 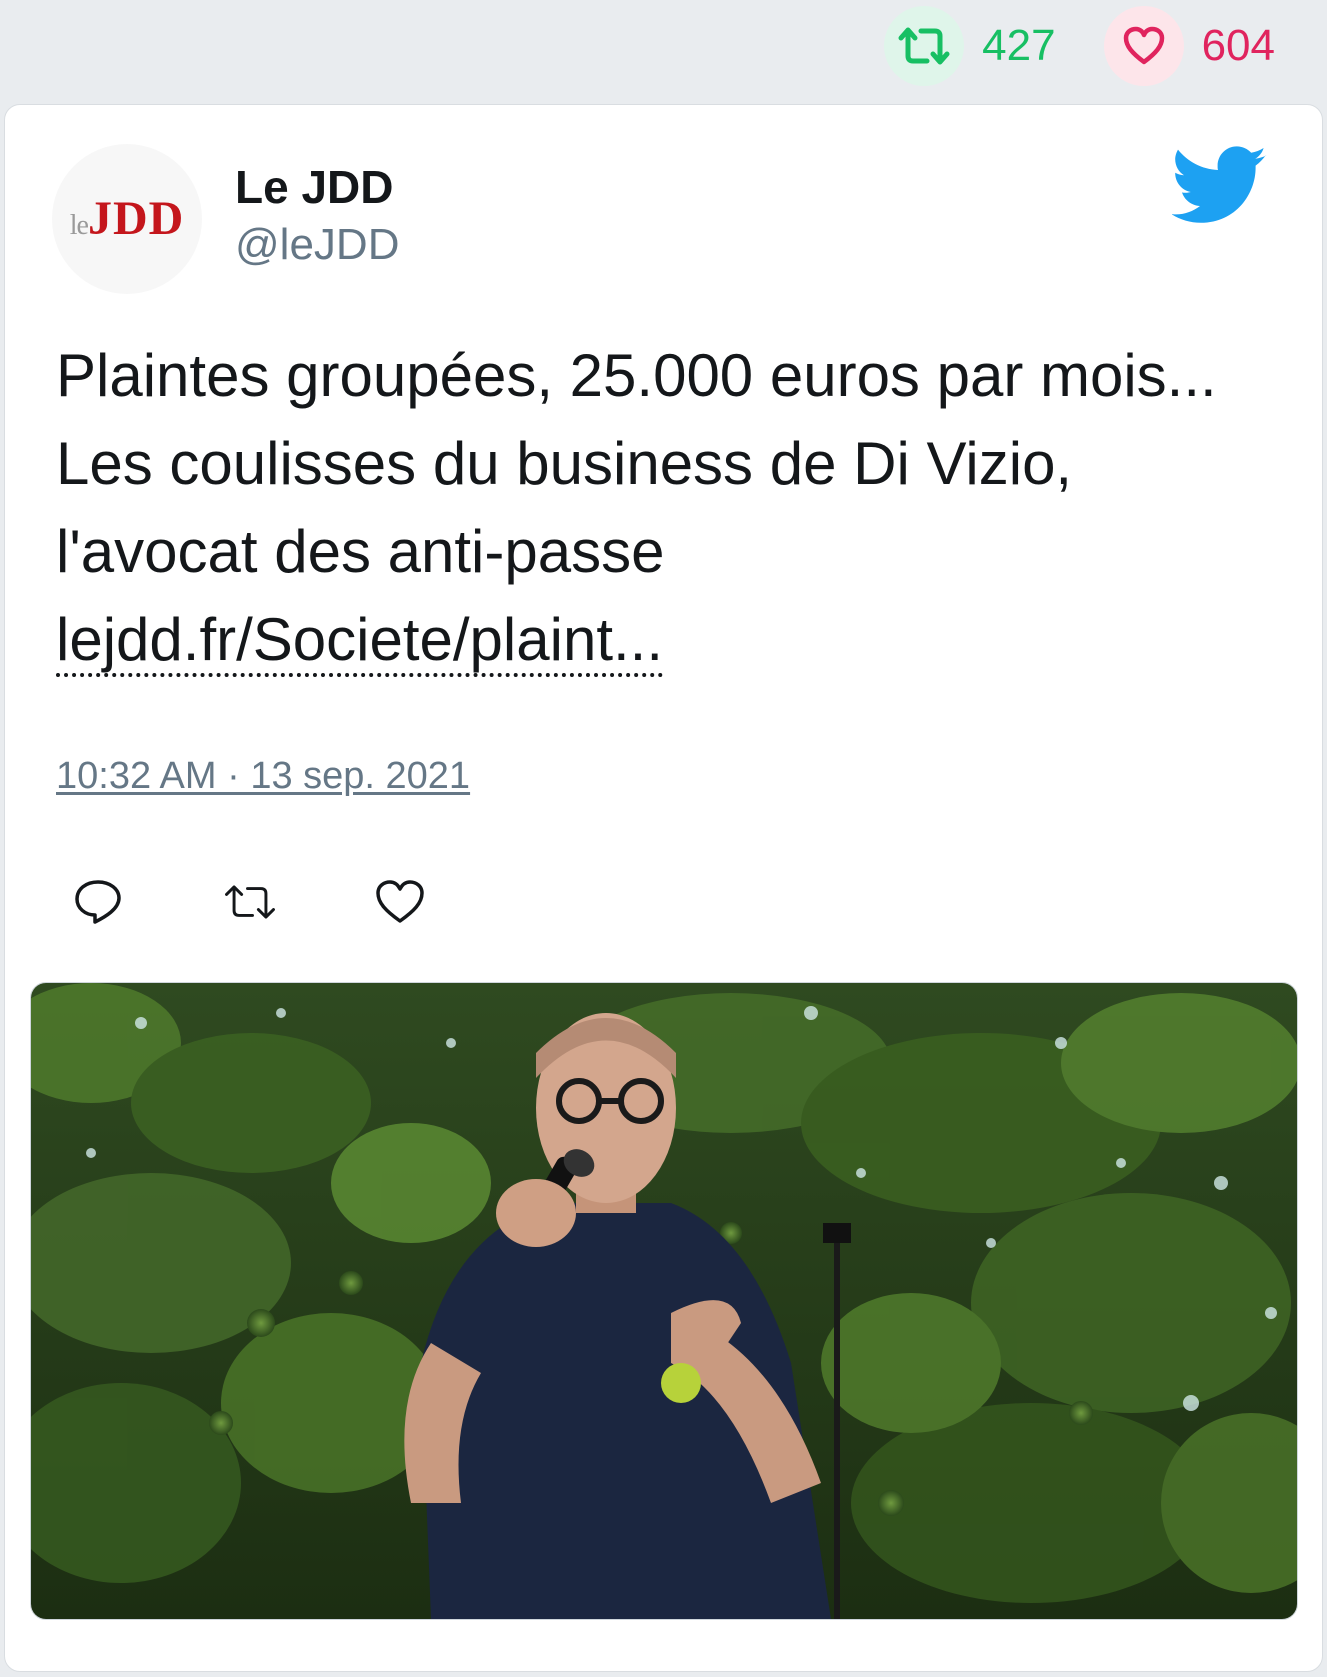 I want to click on like-count: 604, so click(x=1238, y=45).